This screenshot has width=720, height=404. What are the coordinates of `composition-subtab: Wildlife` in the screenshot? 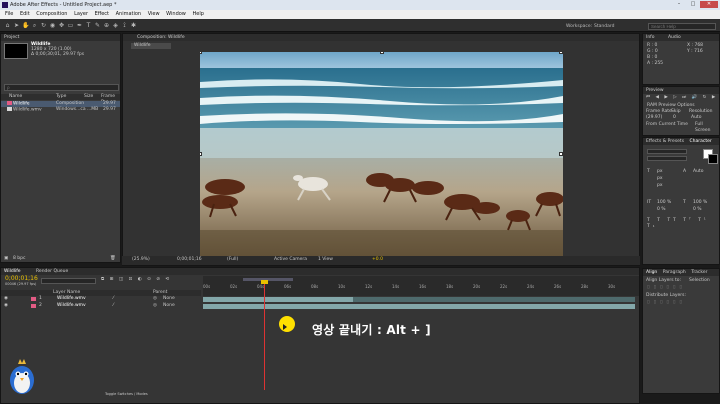 It's located at (151, 46).